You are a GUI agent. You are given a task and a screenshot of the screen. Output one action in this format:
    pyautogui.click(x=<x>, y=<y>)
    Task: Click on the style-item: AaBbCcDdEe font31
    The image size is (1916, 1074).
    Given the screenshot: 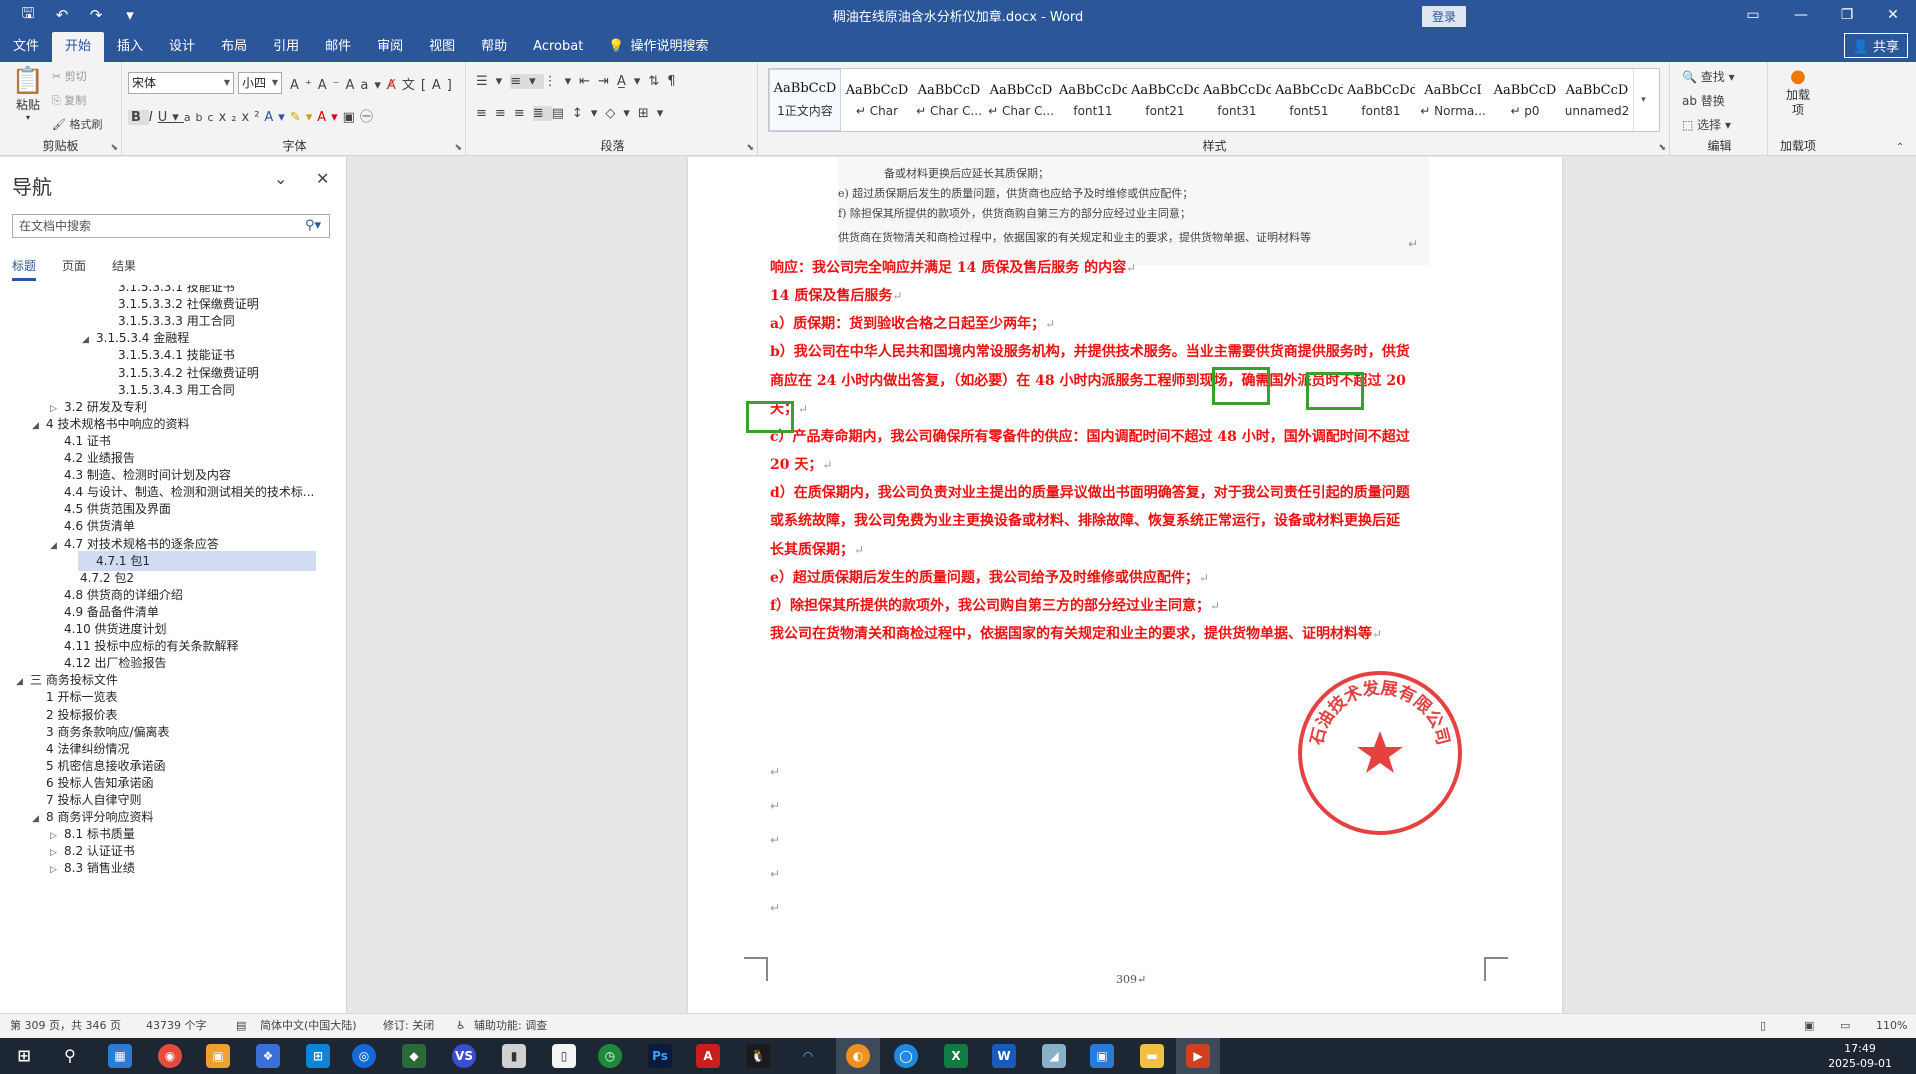 What is the action you would take?
    pyautogui.click(x=1237, y=100)
    